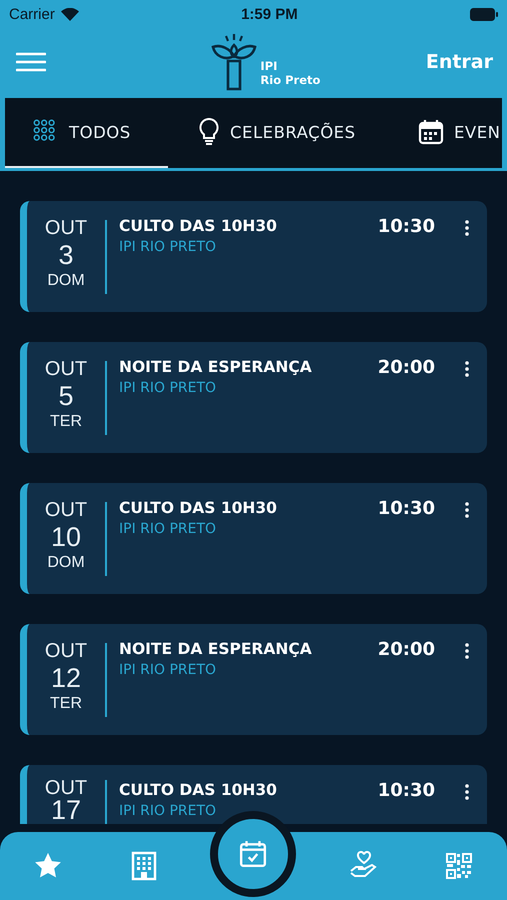 The image size is (507, 900). Describe the element at coordinates (253, 256) in the screenshot. I see `event-card: OUT 3 DOM CULTO DAS 10H30 IPI RIO PRETO 10:30` at that location.